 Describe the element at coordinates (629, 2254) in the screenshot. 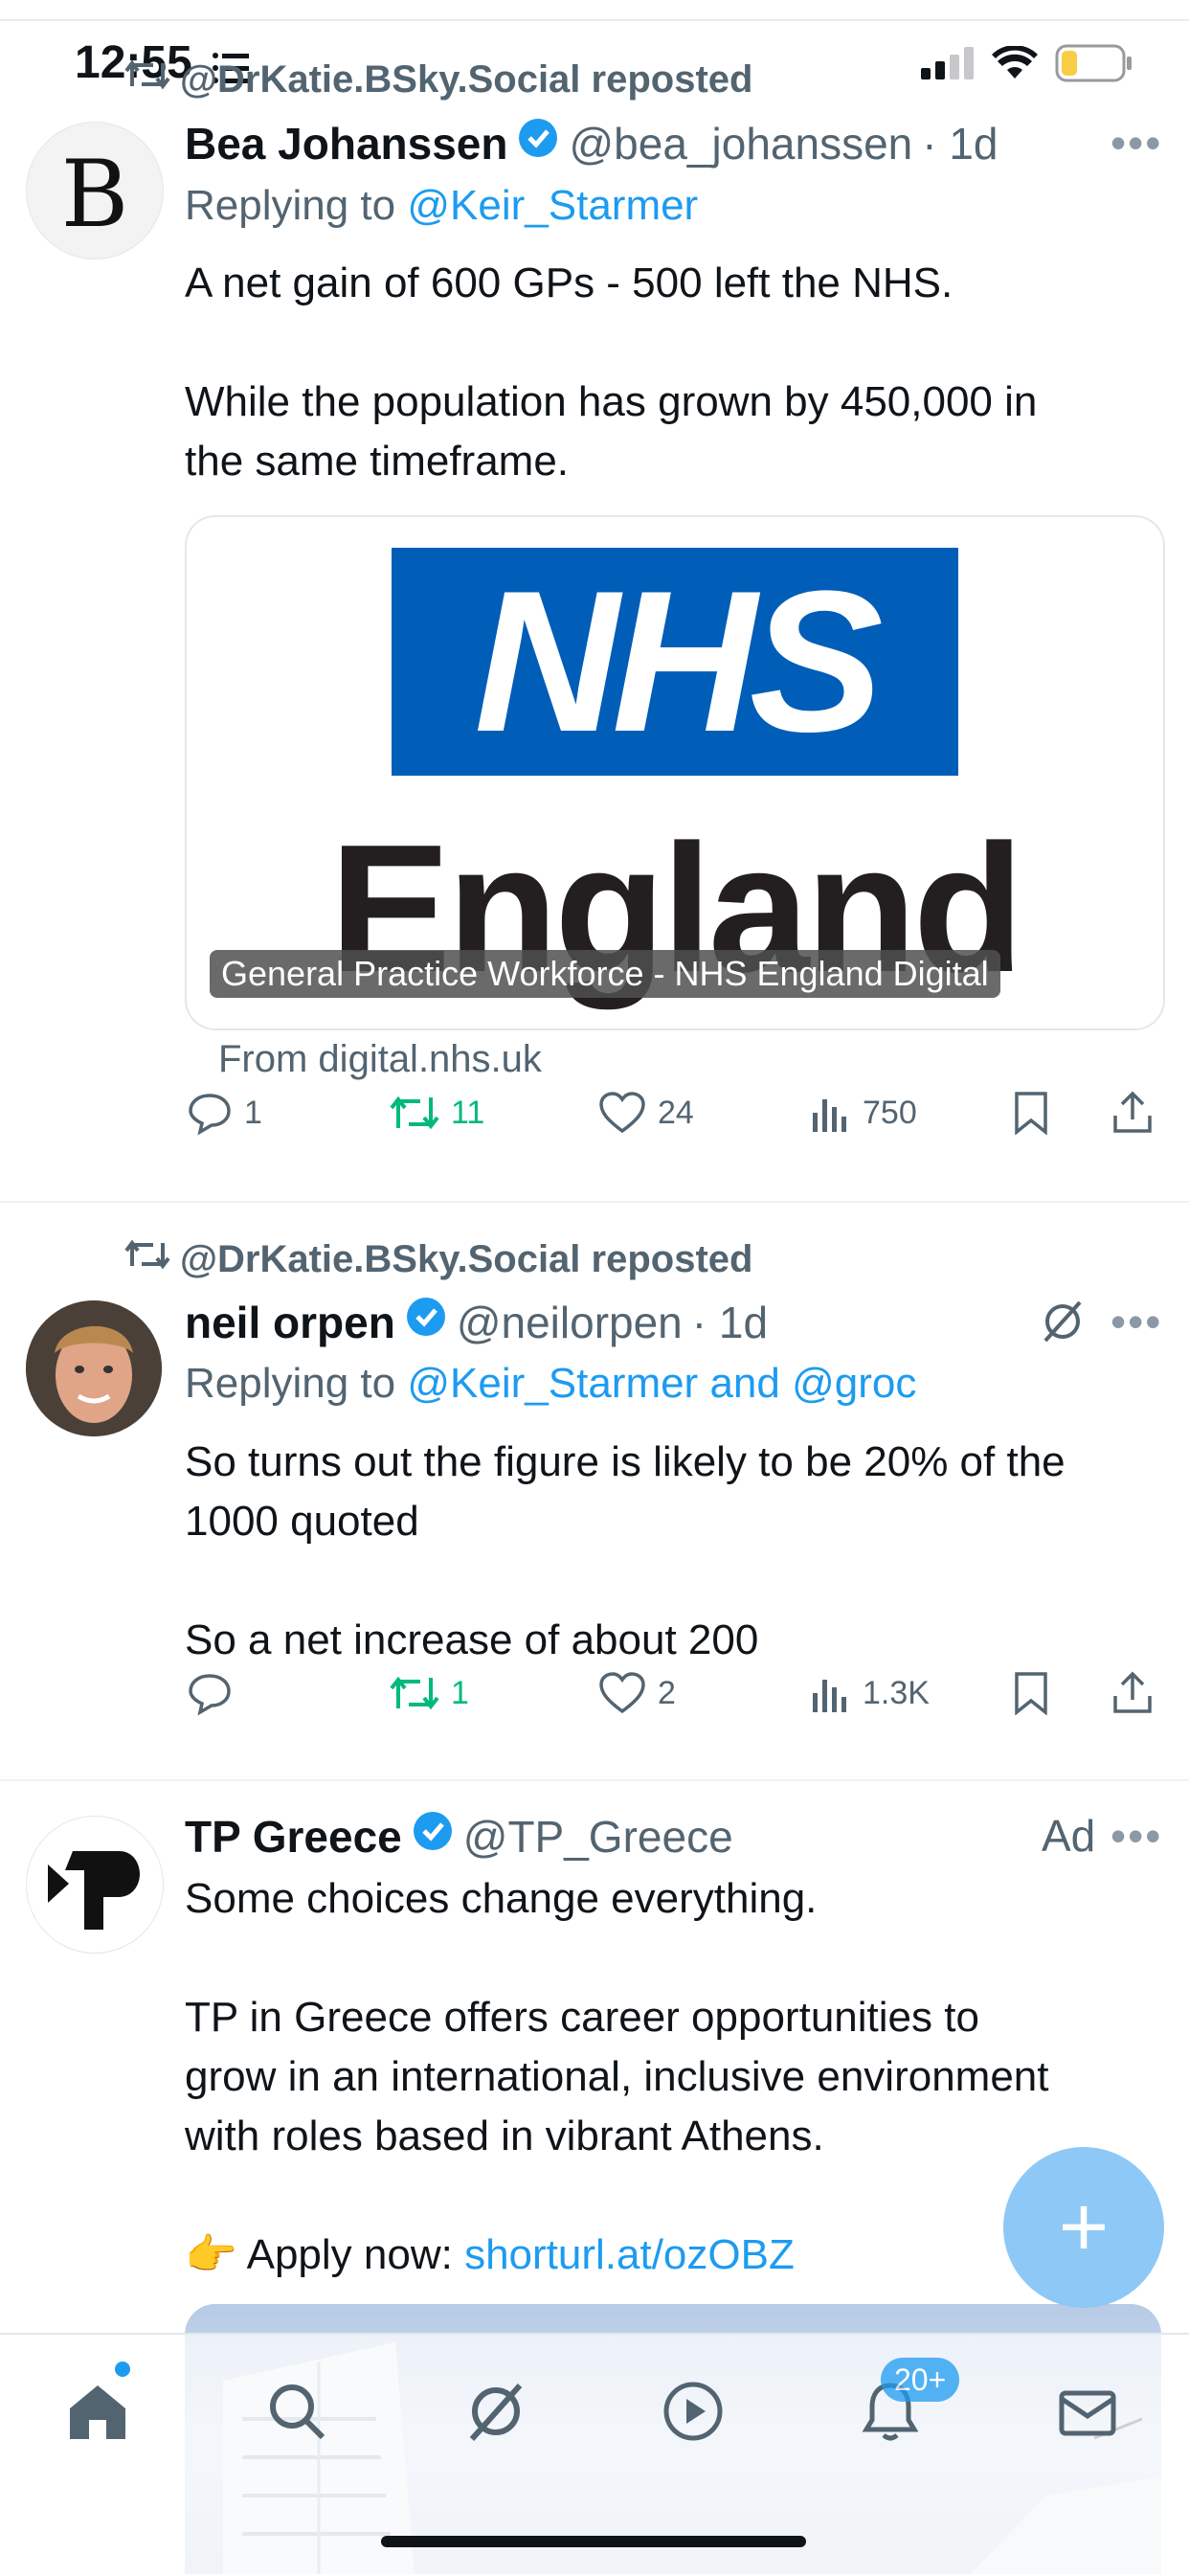

I see `apply-link: shorturl.at/ozOBZ` at that location.